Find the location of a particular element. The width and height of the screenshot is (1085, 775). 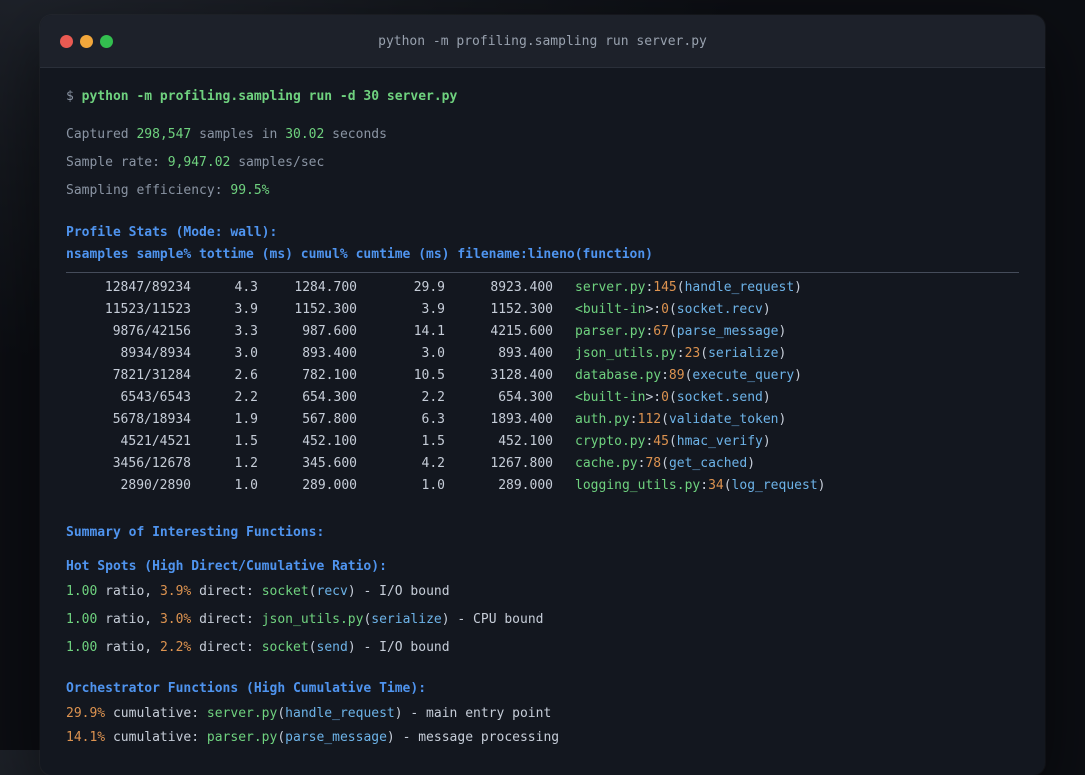

cumtime-cell: 4215.600 is located at coordinates (521, 331).